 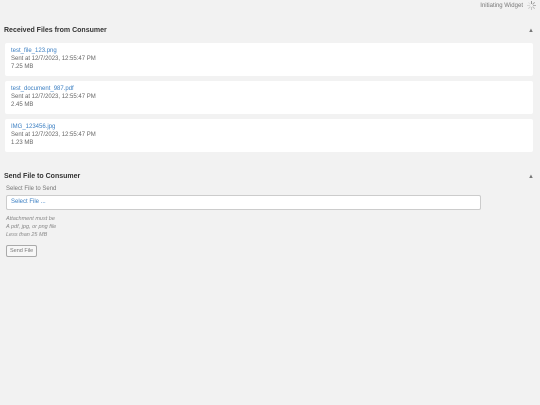 I want to click on received-files-title: Received Files from Consumer, so click(x=55, y=30).